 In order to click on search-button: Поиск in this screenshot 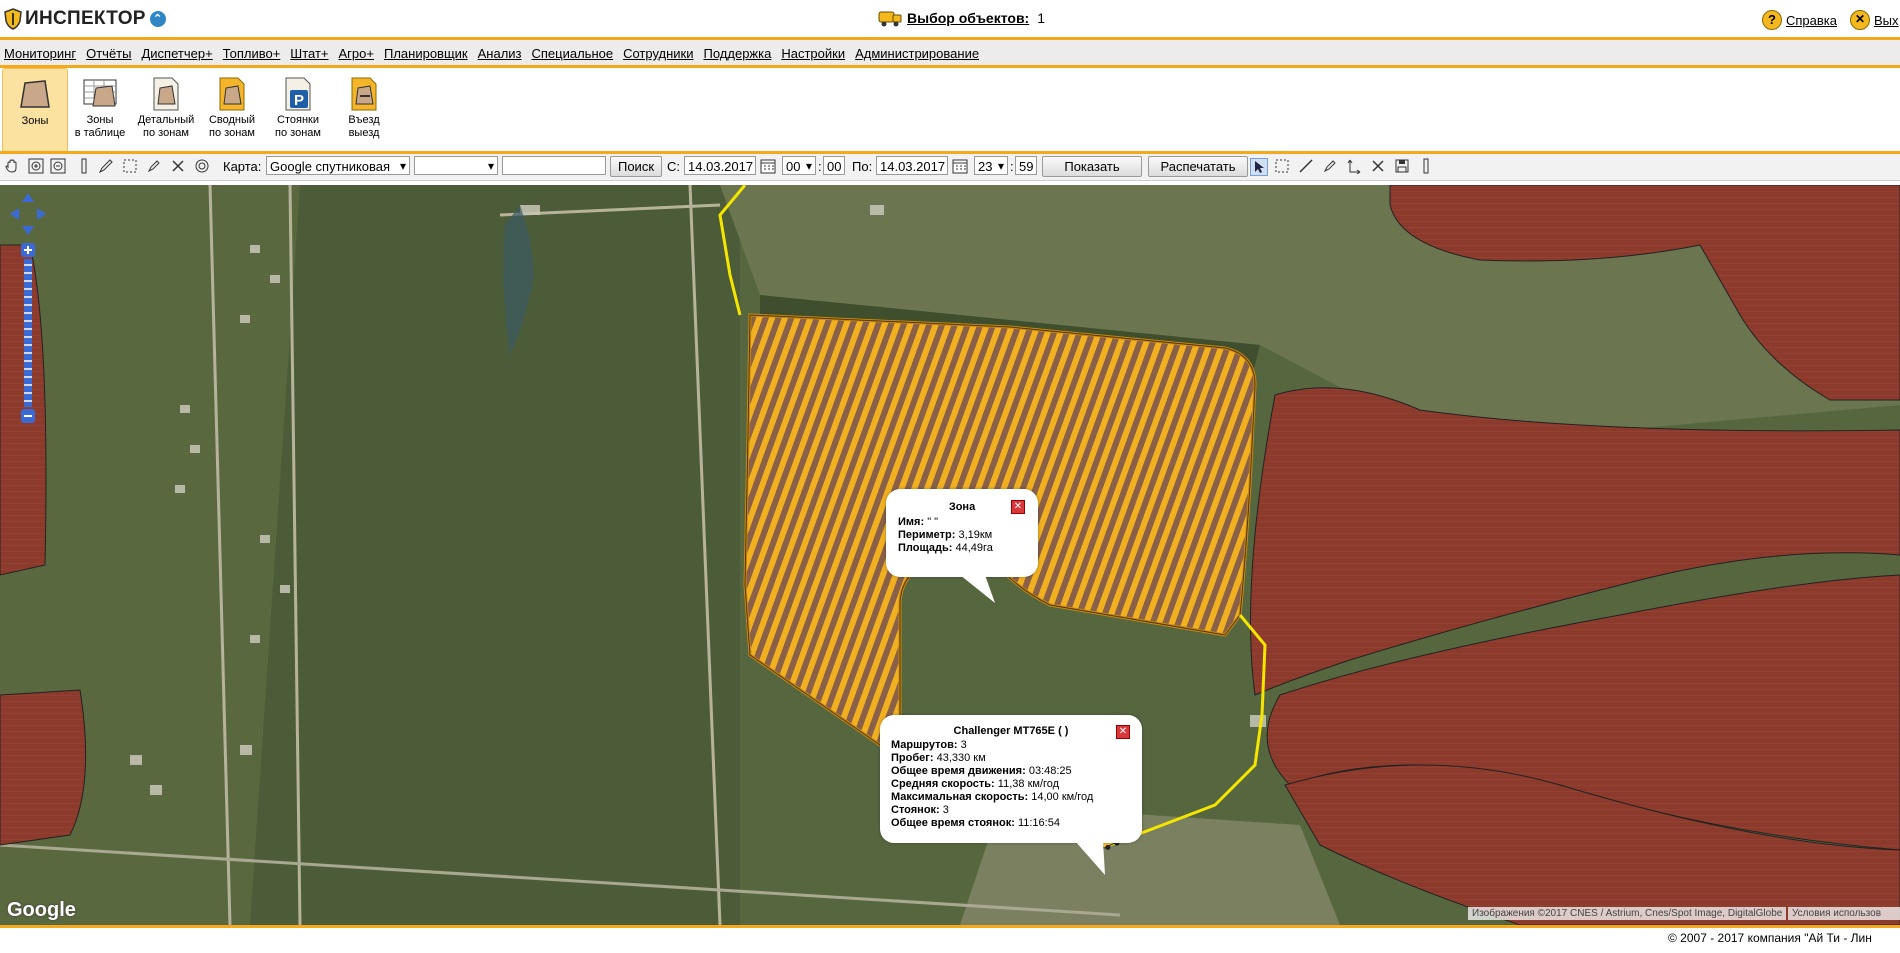, I will do `click(636, 166)`.